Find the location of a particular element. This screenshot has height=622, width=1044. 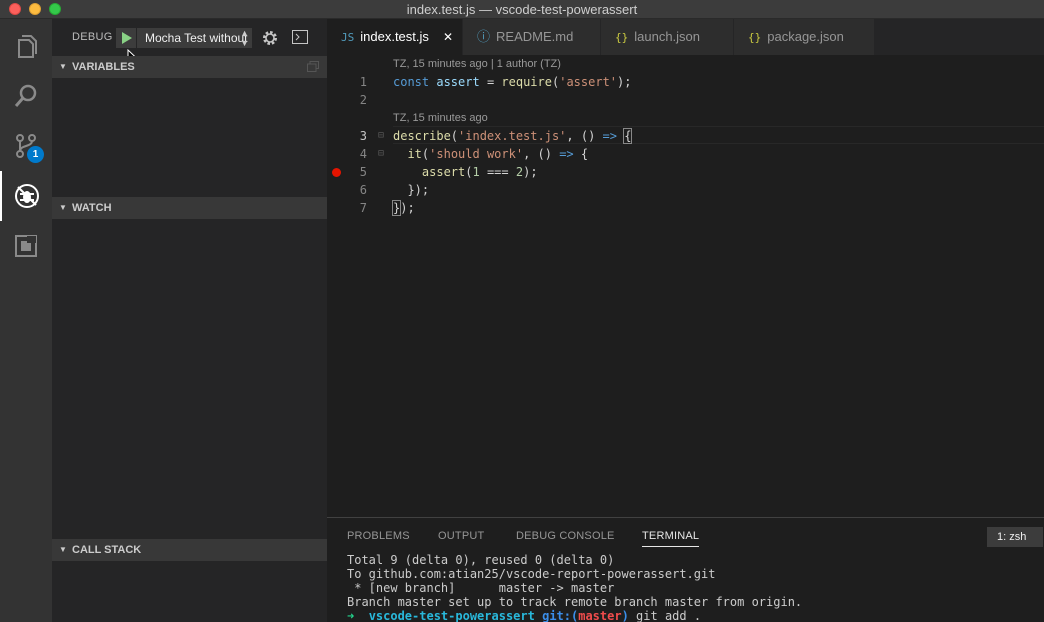

tab-readme-md: ⓘ README.md is located at coordinates (531, 37).